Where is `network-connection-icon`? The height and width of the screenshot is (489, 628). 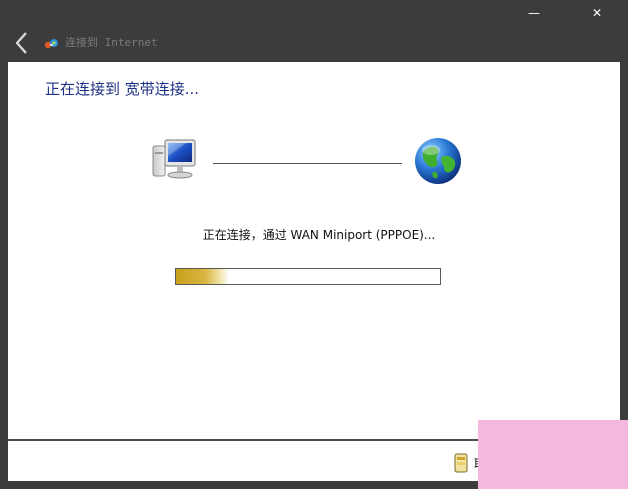
network-connection-icon is located at coordinates (52, 43).